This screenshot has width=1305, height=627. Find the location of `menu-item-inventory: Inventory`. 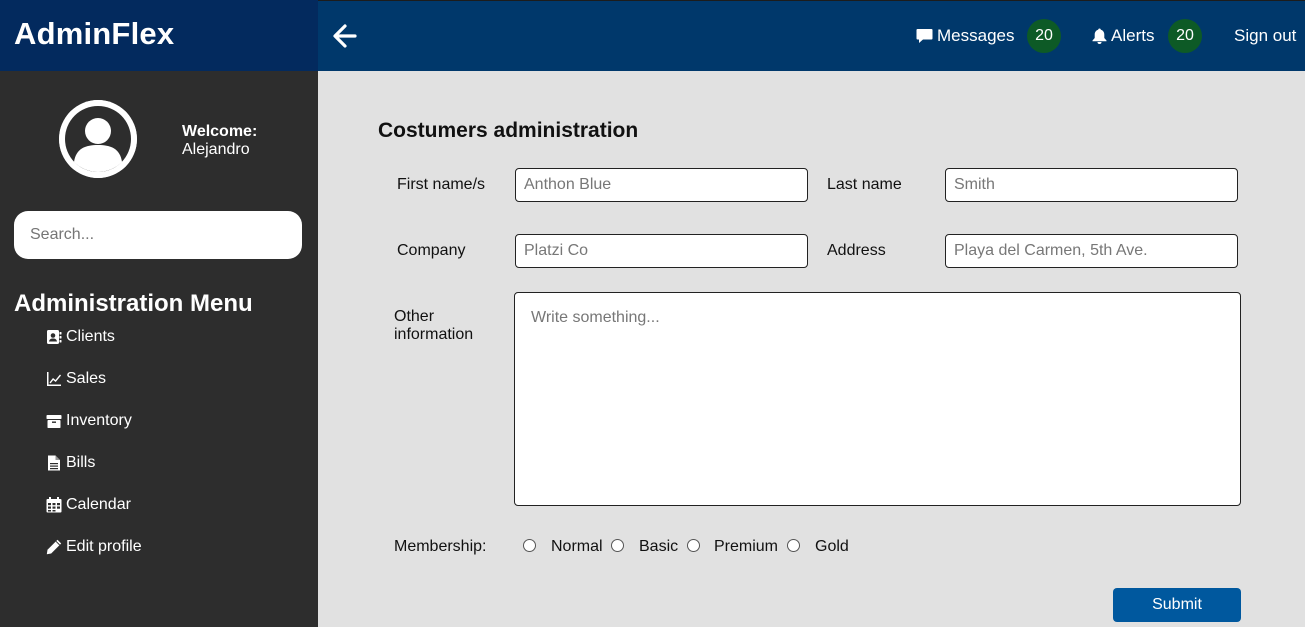

menu-item-inventory: Inventory is located at coordinates (94, 433).